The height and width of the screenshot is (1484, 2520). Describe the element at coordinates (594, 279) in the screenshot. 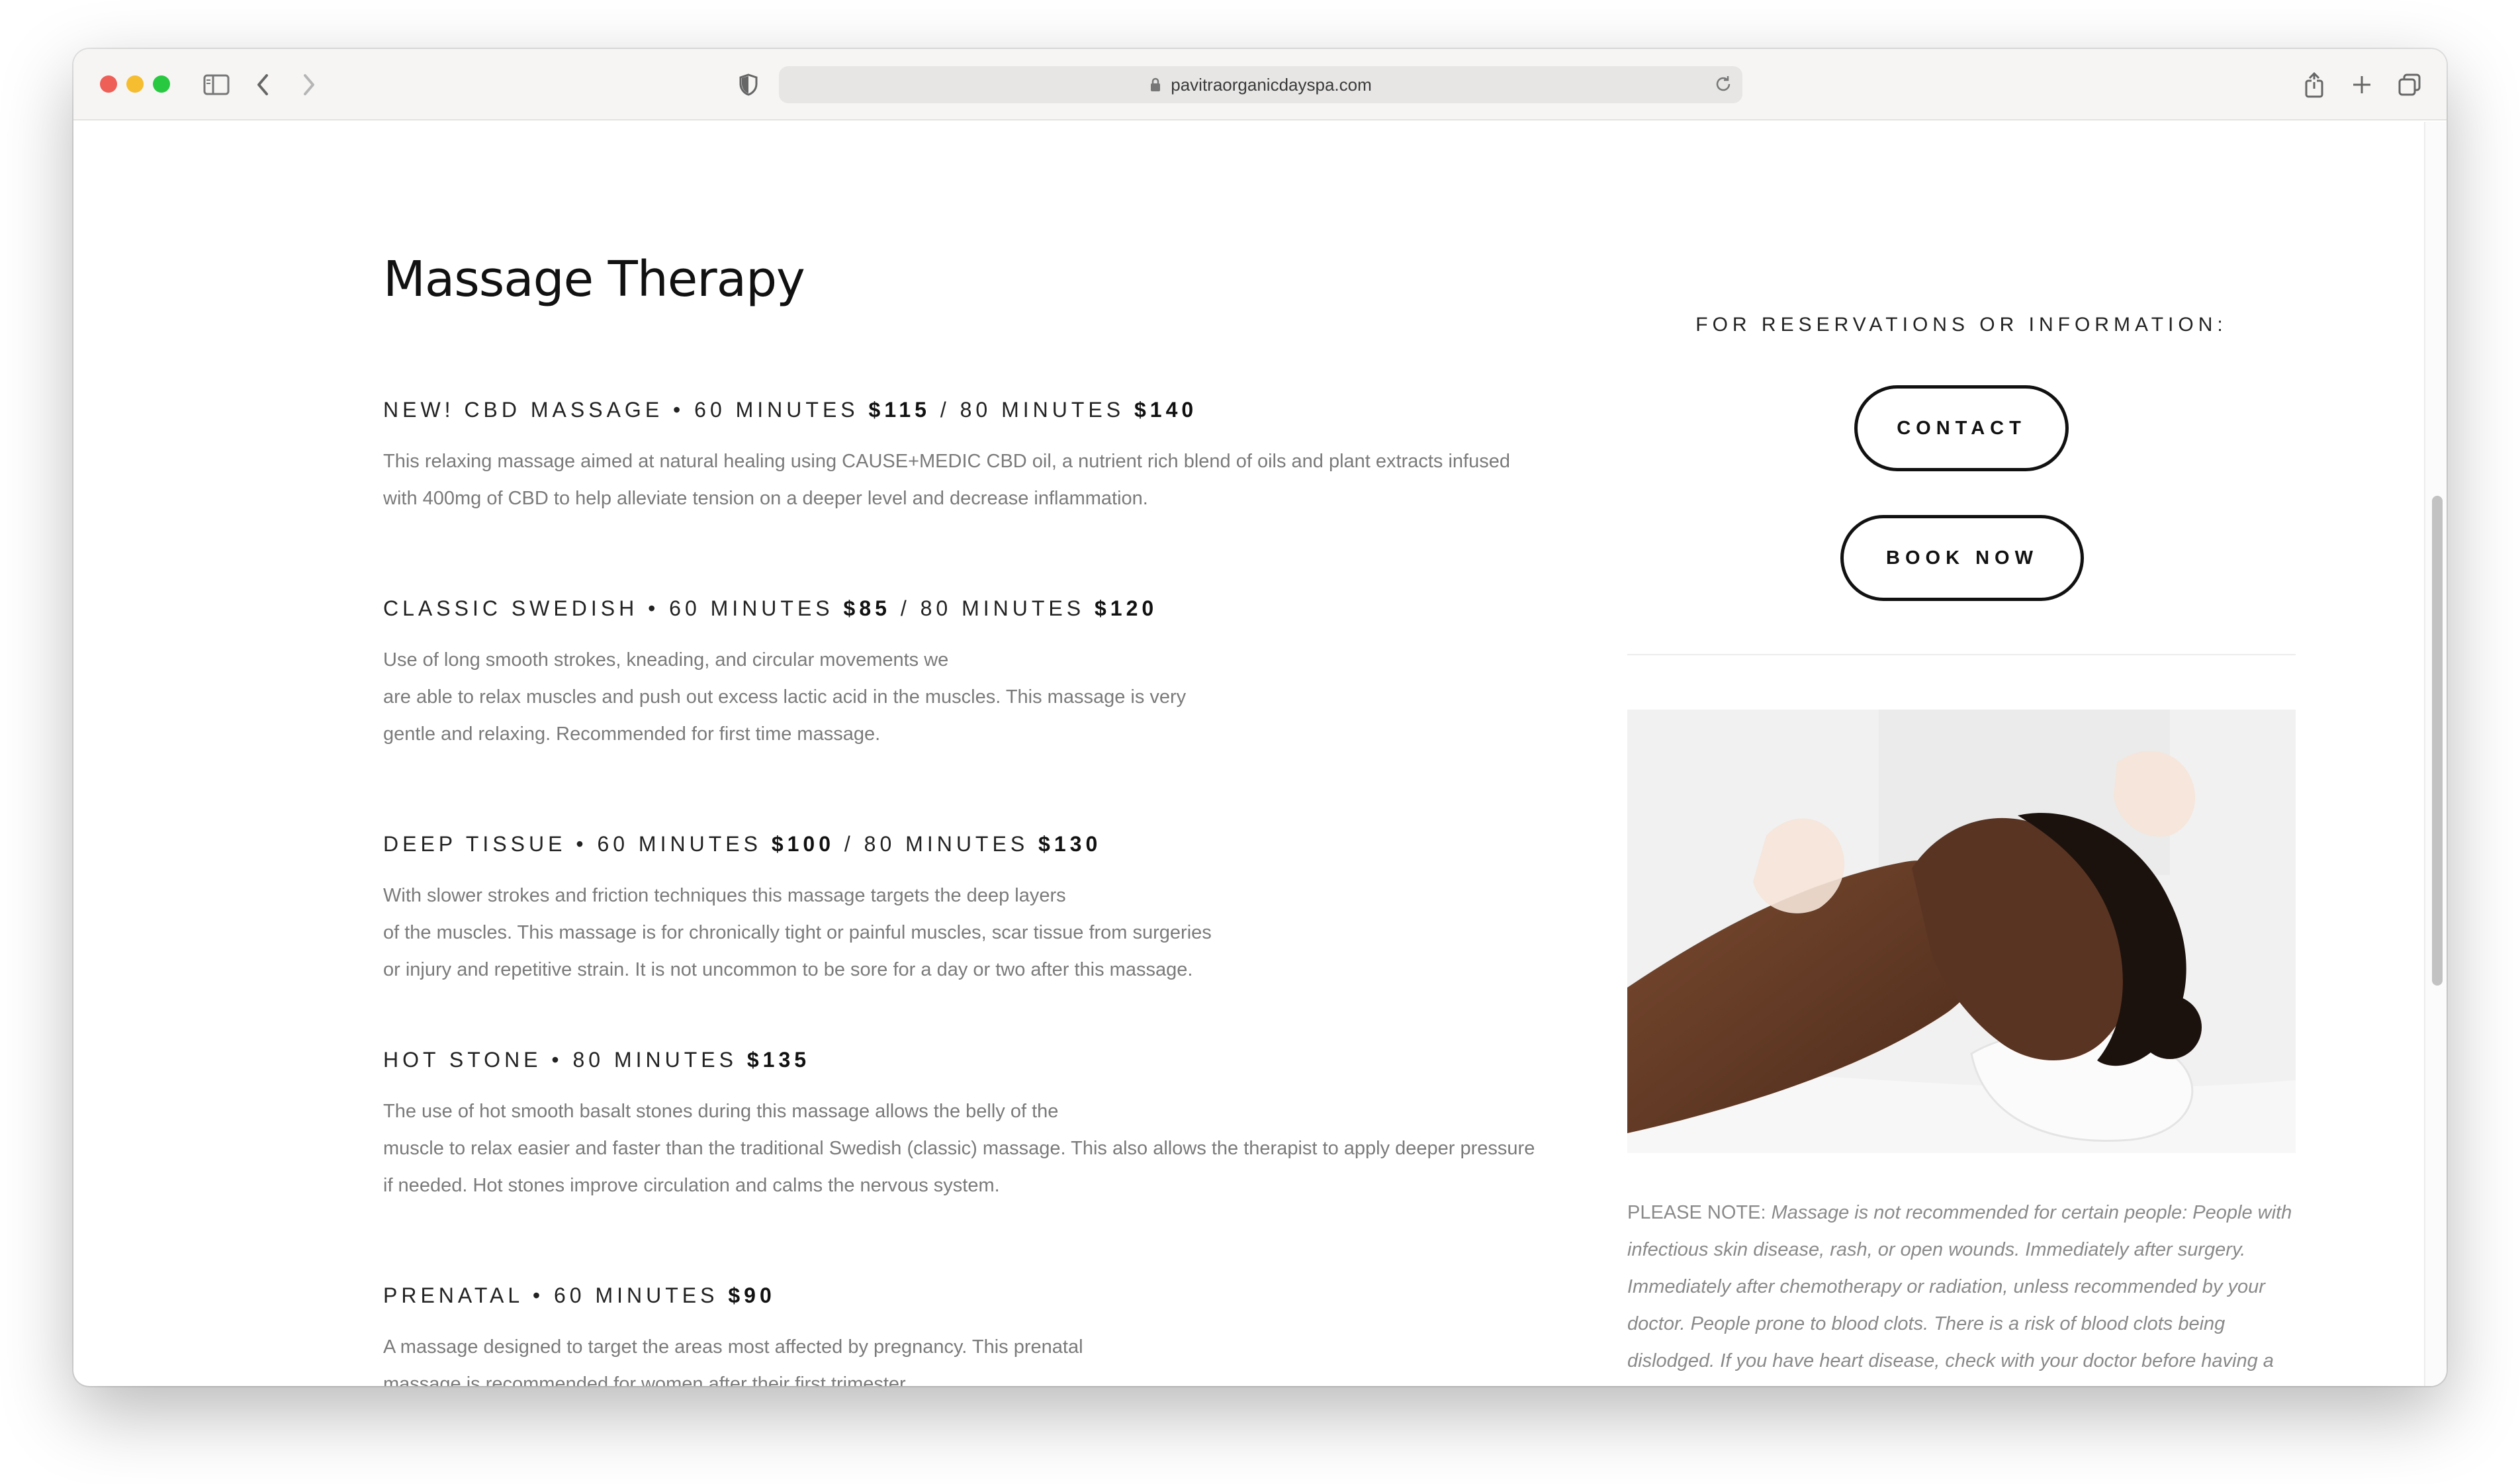

I see `page-title: Massage Therapy` at that location.